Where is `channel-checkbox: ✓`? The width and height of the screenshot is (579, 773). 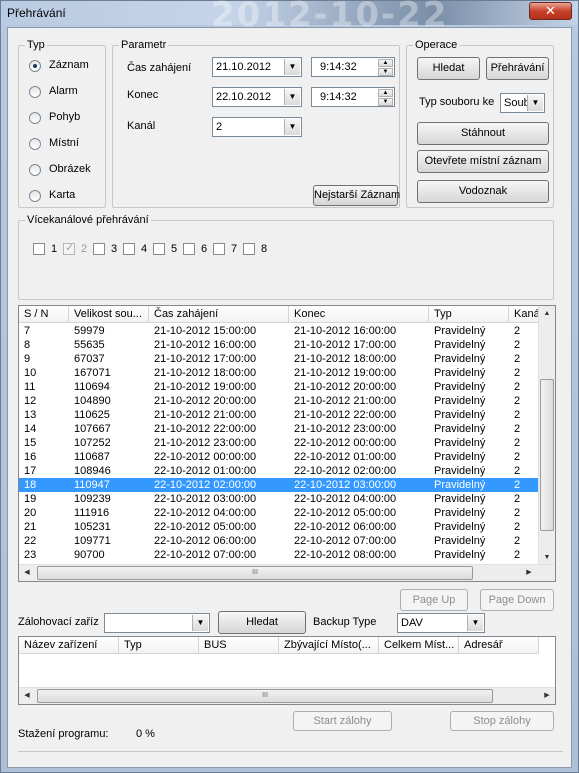
channel-checkbox: ✓ is located at coordinates (69, 248).